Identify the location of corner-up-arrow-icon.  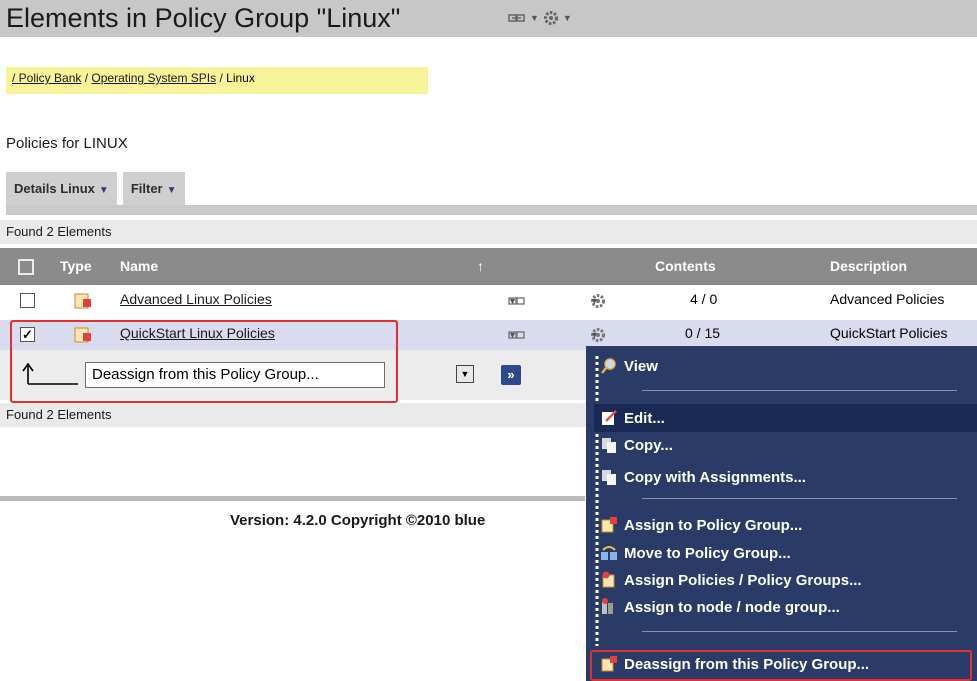
(50, 373).